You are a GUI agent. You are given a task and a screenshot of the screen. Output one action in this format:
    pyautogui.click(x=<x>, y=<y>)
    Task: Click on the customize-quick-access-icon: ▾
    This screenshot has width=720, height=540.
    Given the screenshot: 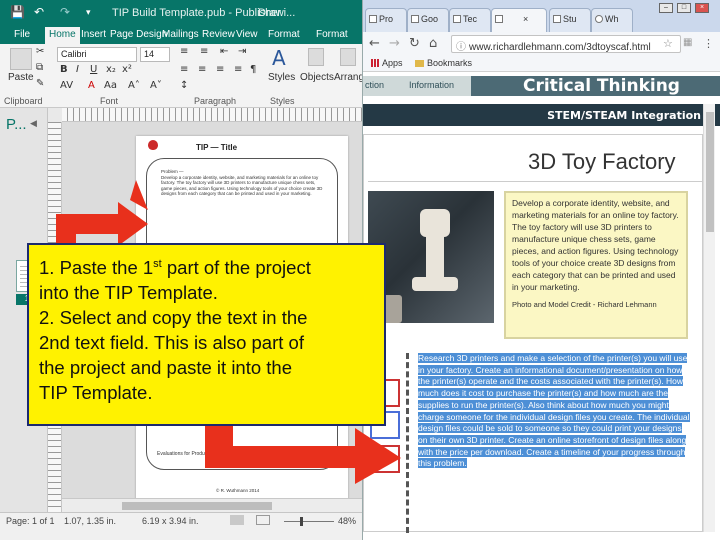 What is the action you would take?
    pyautogui.click(x=88, y=13)
    